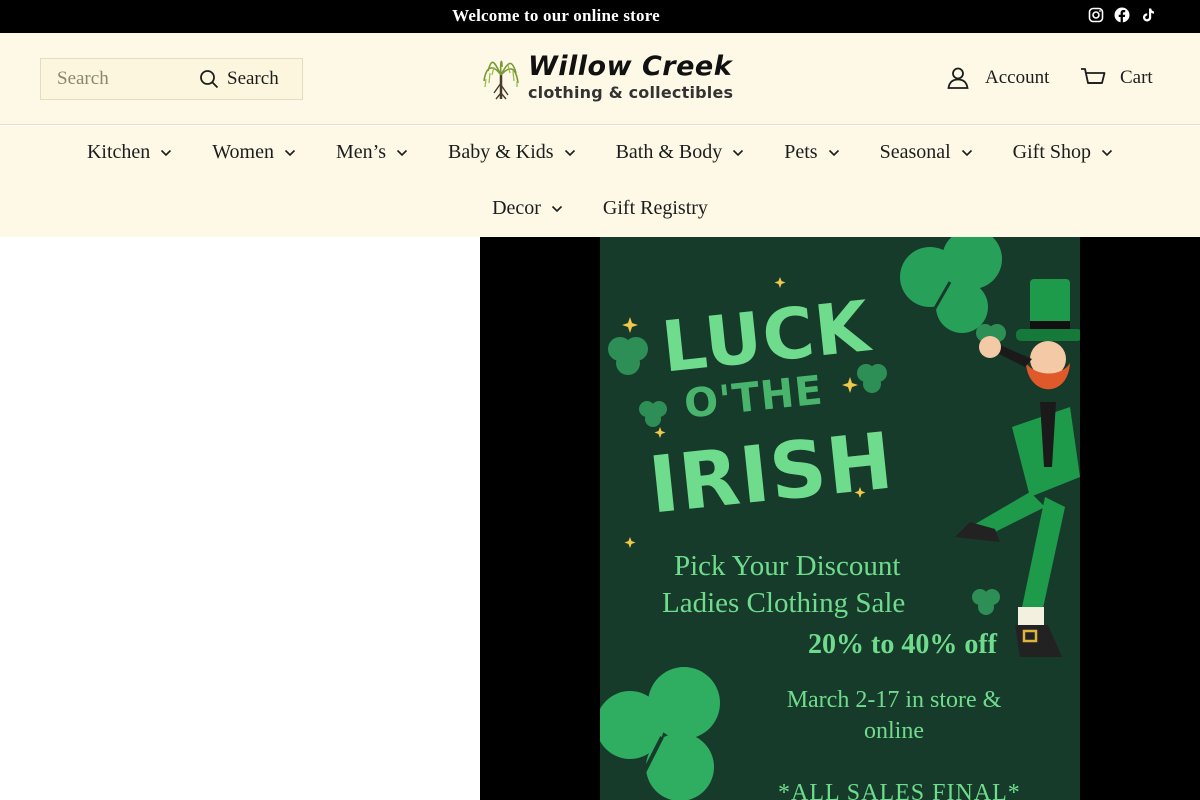 The width and height of the screenshot is (1200, 800). Describe the element at coordinates (1096, 15) in the screenshot. I see `instagram-icon` at that location.